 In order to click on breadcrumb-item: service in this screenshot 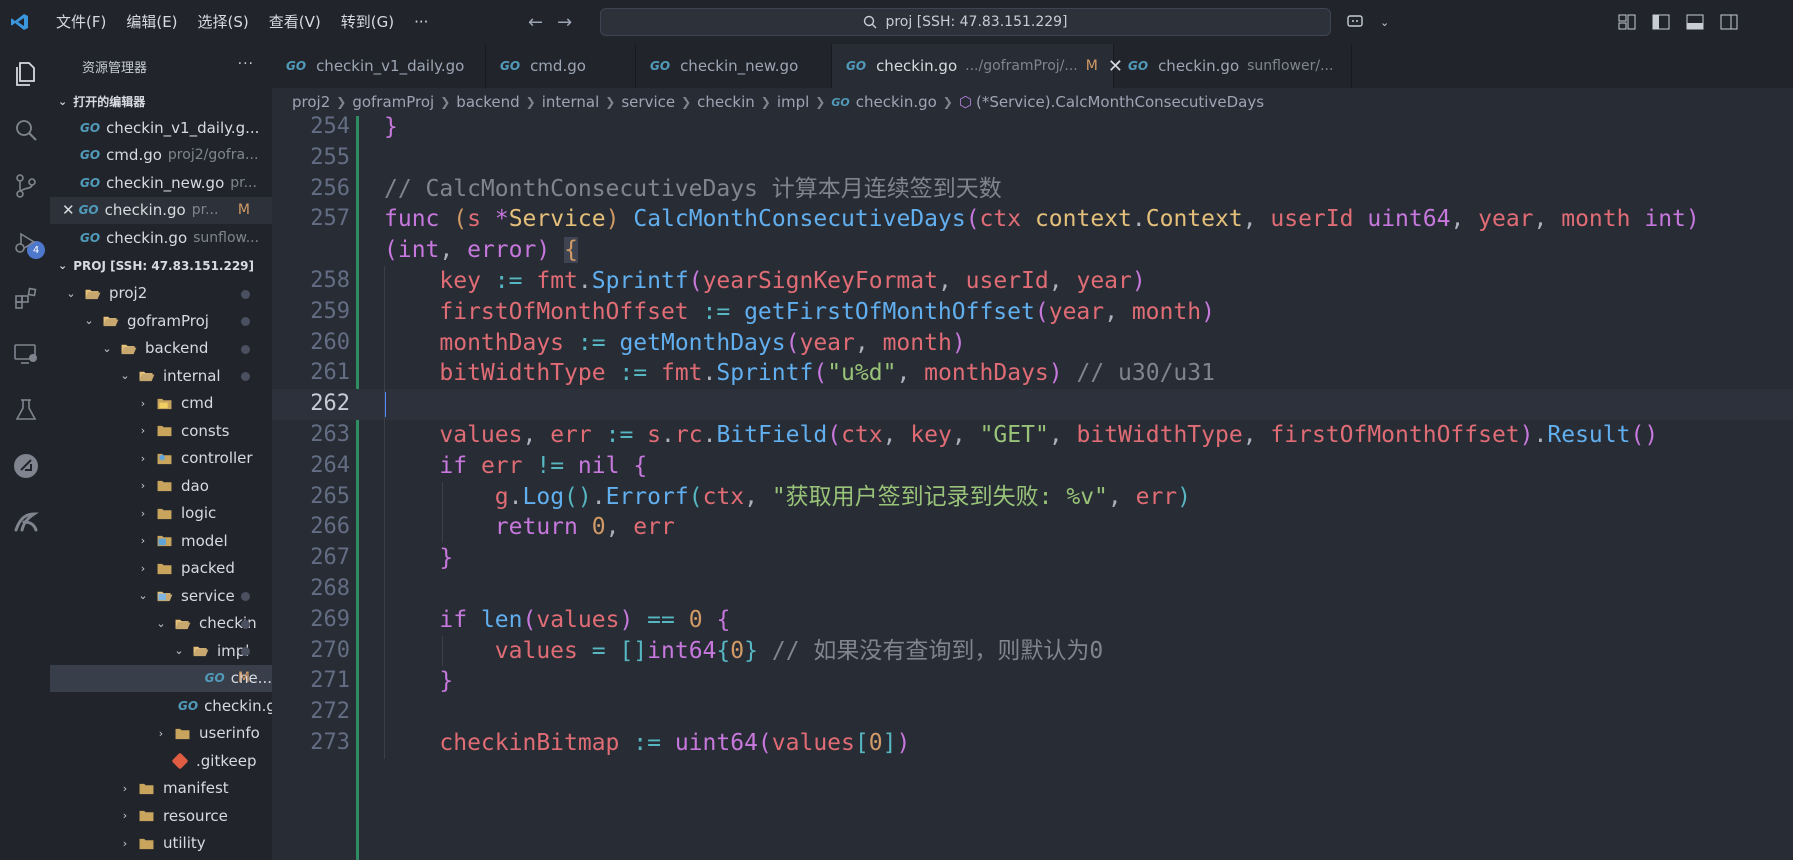, I will do `click(648, 102)`.